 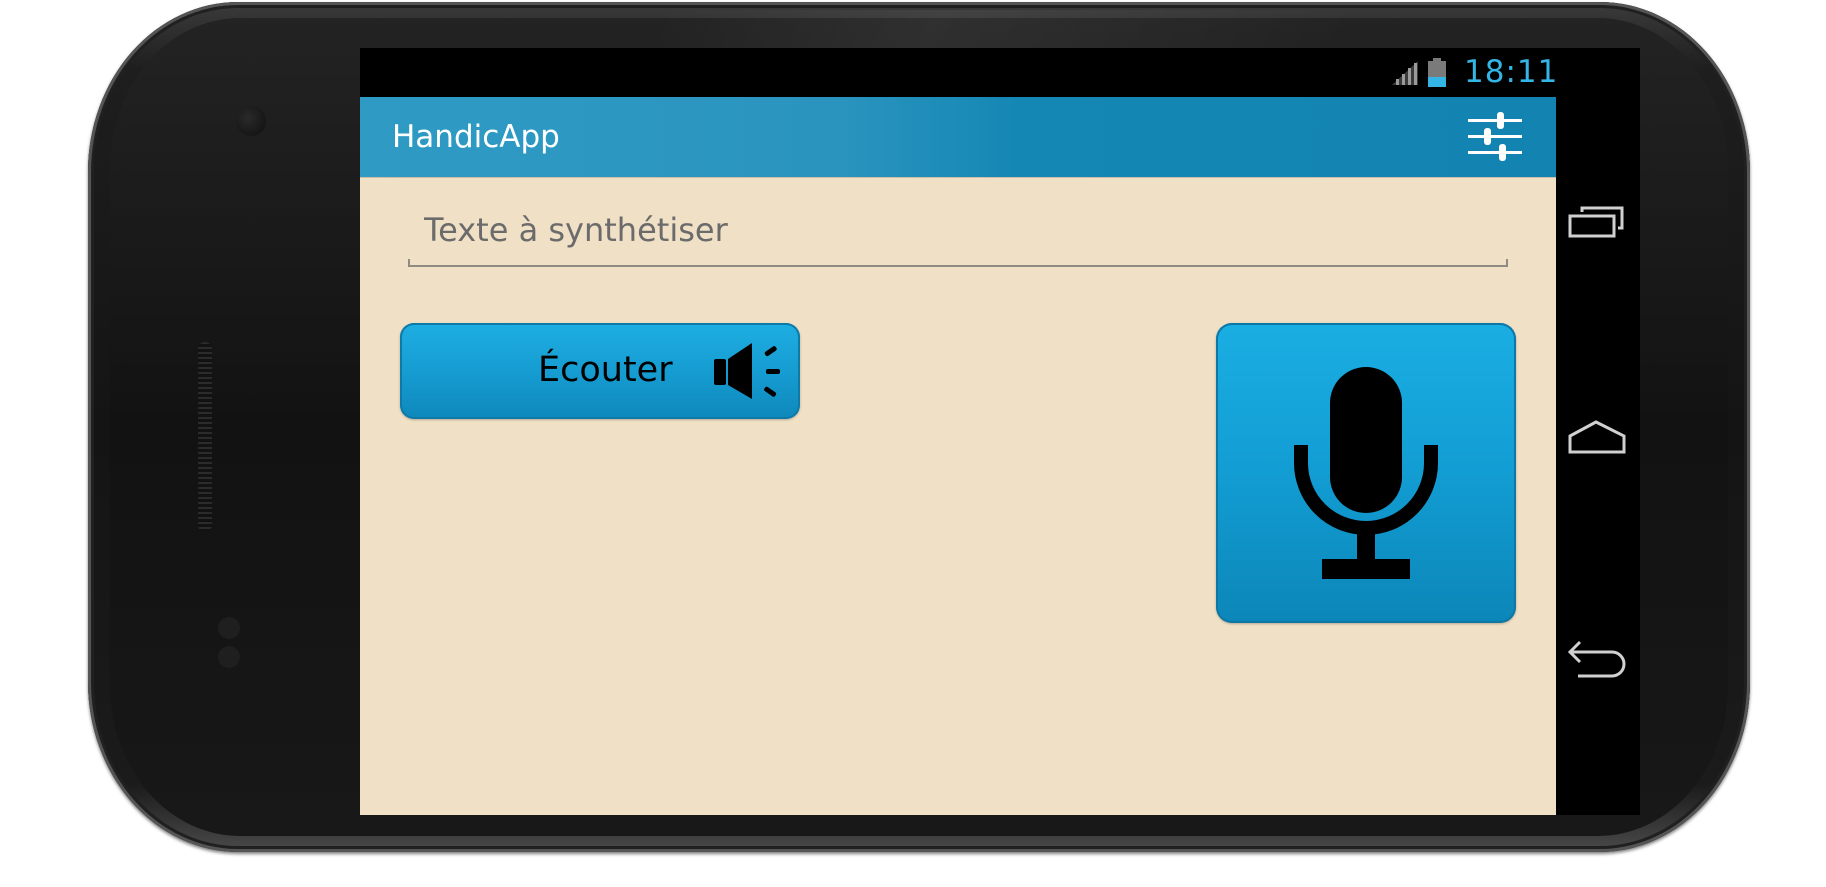 What do you see at coordinates (747, 371) in the screenshot?
I see `speaker-icon` at bounding box center [747, 371].